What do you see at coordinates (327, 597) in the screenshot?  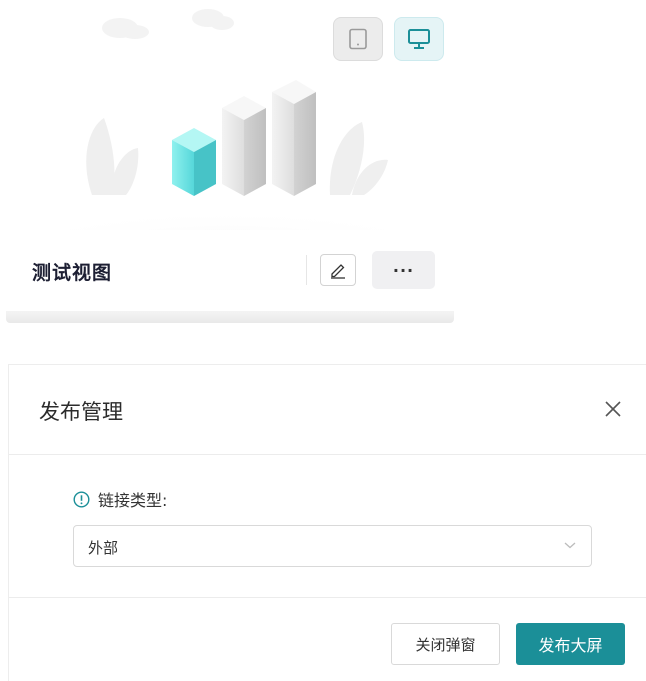 I see `footer-divider` at bounding box center [327, 597].